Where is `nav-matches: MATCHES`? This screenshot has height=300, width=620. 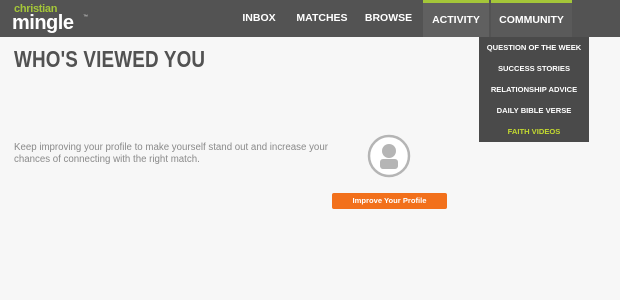 nav-matches: MATCHES is located at coordinates (322, 18).